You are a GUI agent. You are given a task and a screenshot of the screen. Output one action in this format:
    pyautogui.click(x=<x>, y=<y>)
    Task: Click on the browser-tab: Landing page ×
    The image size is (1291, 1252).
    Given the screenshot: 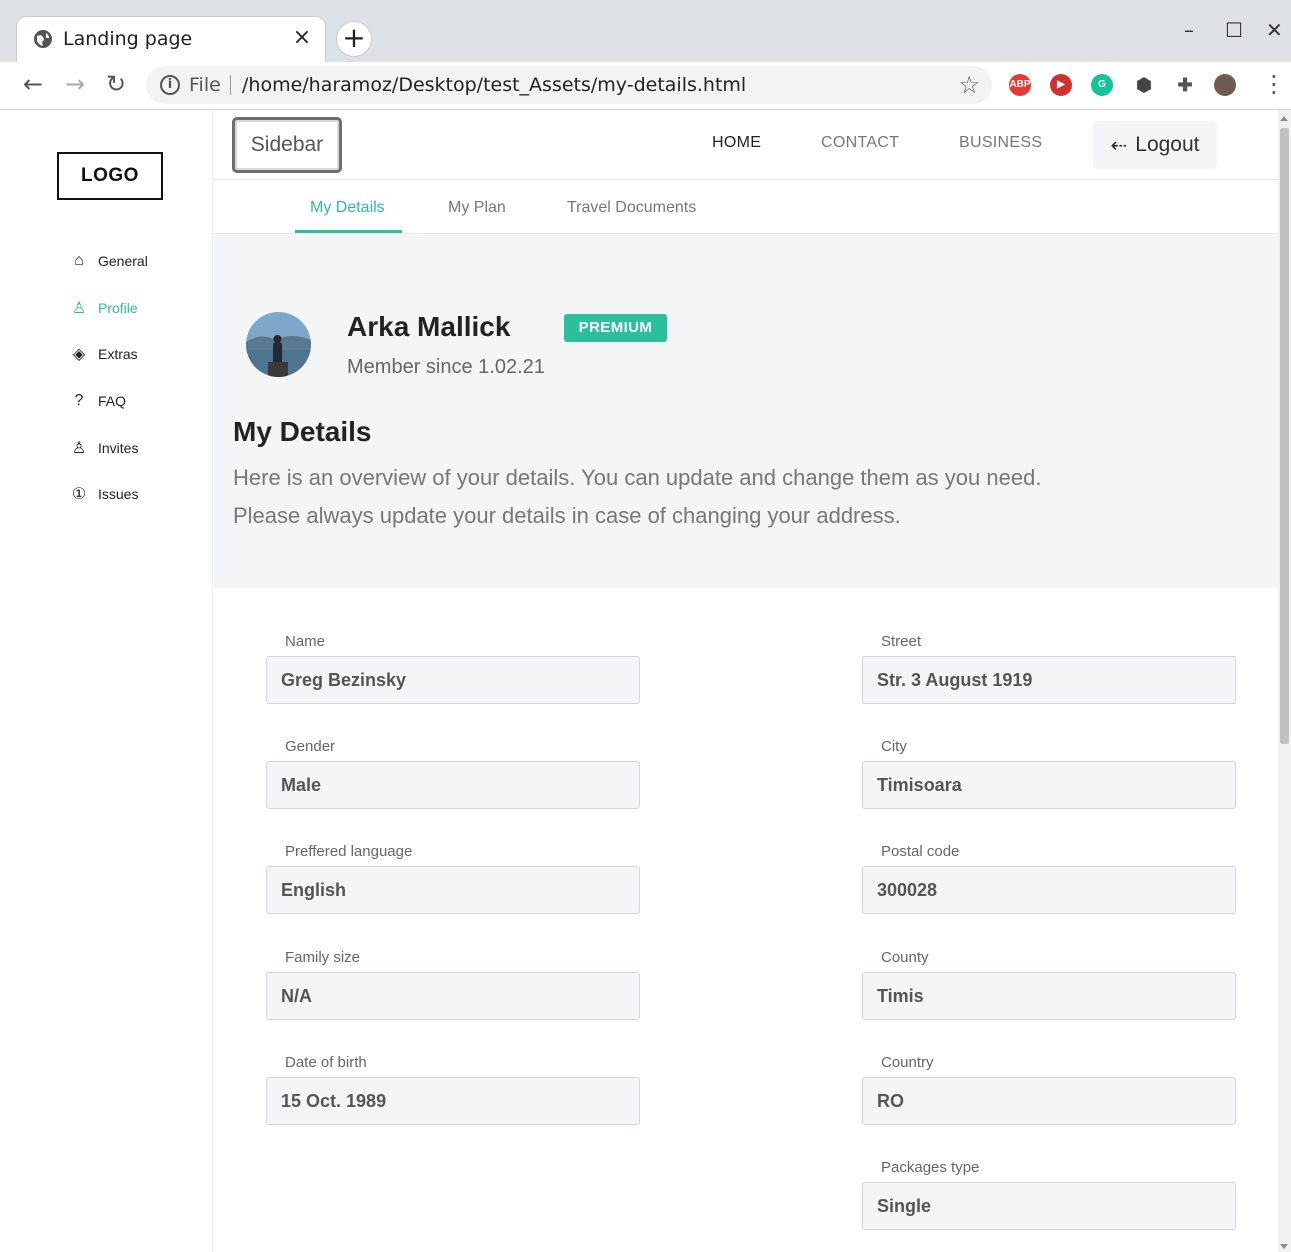 What is the action you would take?
    pyautogui.click(x=171, y=39)
    